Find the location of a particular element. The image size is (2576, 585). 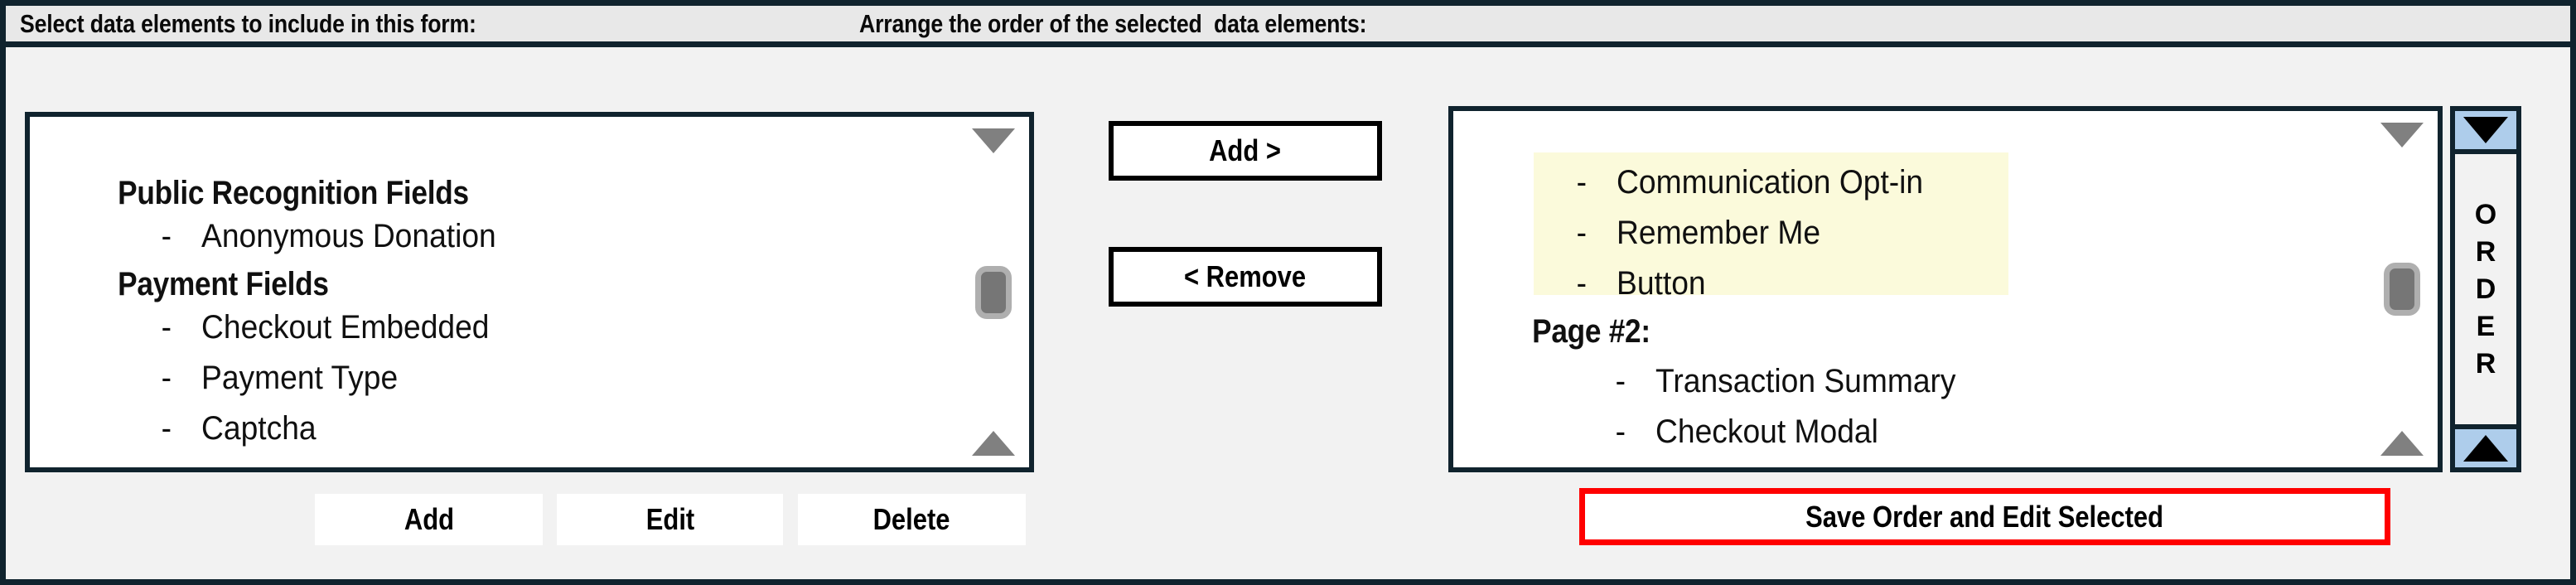

selected-list-scrollbar is located at coordinates (2402, 289).